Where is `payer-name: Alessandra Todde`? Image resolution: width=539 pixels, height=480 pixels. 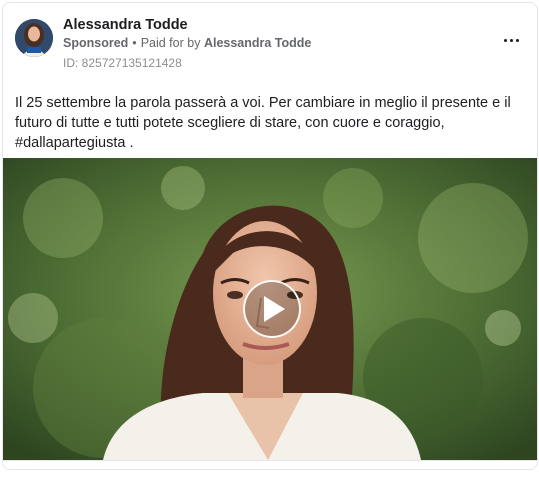
payer-name: Alessandra Todde is located at coordinates (257, 43).